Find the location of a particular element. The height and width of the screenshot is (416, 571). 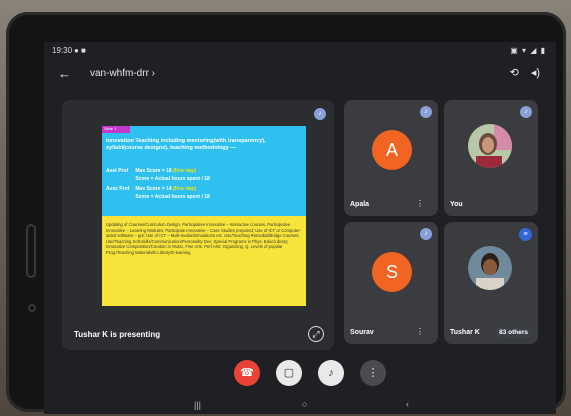

more-options-button: ⋮ is located at coordinates (373, 373).